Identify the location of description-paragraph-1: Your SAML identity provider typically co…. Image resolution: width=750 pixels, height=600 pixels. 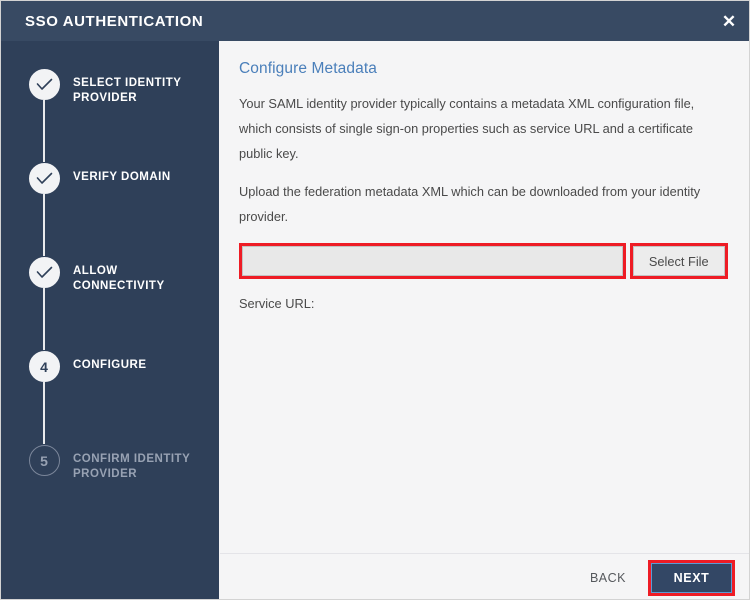
(467, 128).